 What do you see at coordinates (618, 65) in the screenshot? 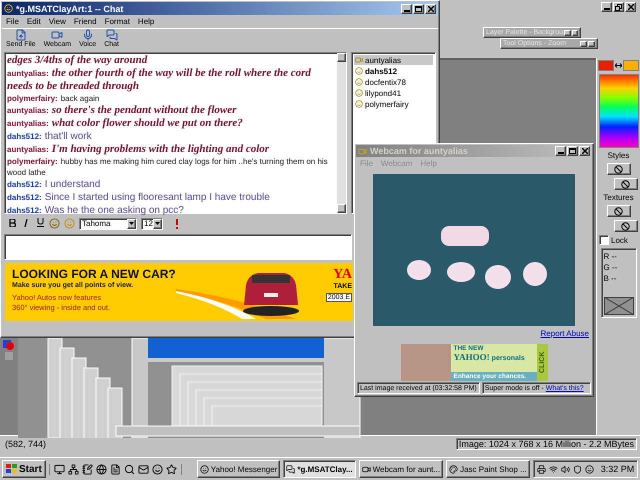
I see `swap-arrow-icon` at bounding box center [618, 65].